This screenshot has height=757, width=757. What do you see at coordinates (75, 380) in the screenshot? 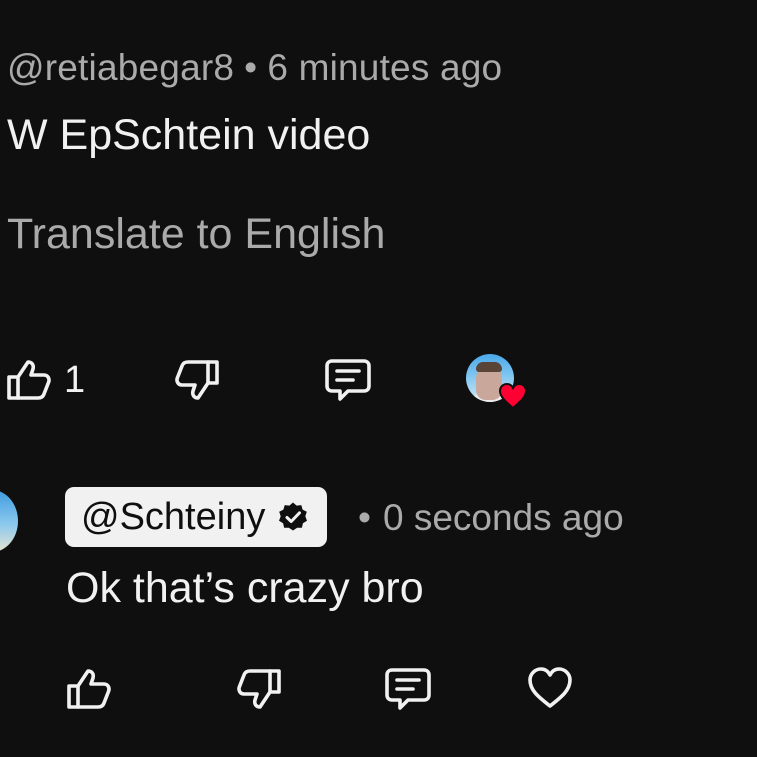
I see `like-count: 1` at bounding box center [75, 380].